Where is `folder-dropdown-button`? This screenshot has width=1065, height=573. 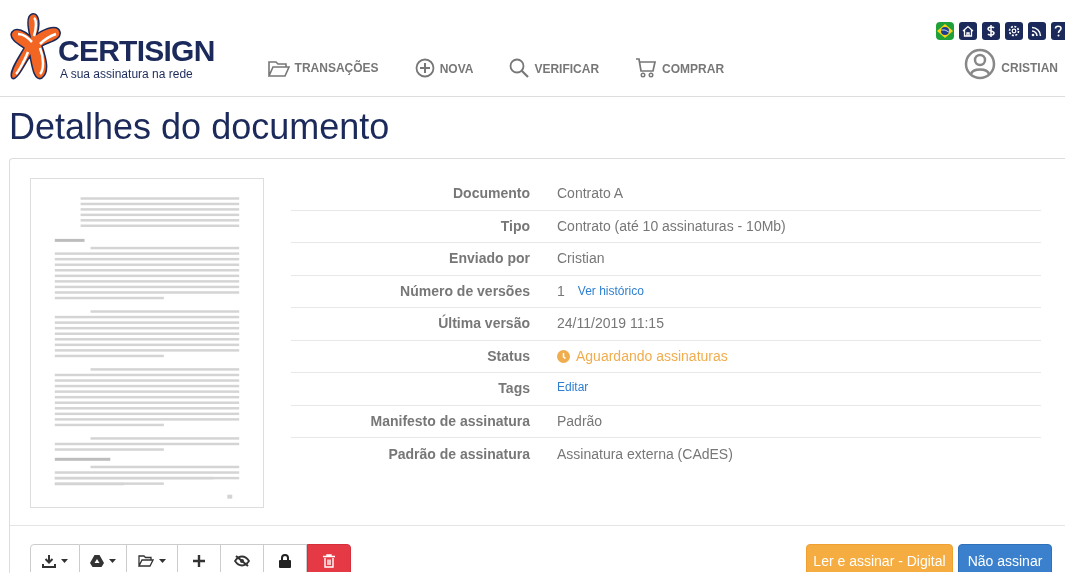 folder-dropdown-button is located at coordinates (152, 558).